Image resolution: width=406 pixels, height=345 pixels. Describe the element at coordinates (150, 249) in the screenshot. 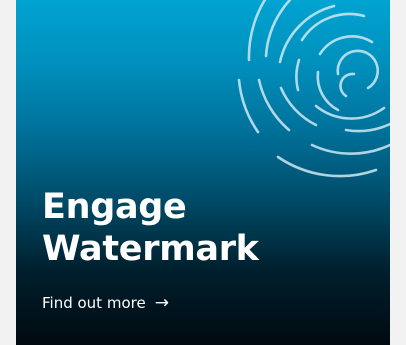

I see `card-title-line-2: Watermark` at that location.